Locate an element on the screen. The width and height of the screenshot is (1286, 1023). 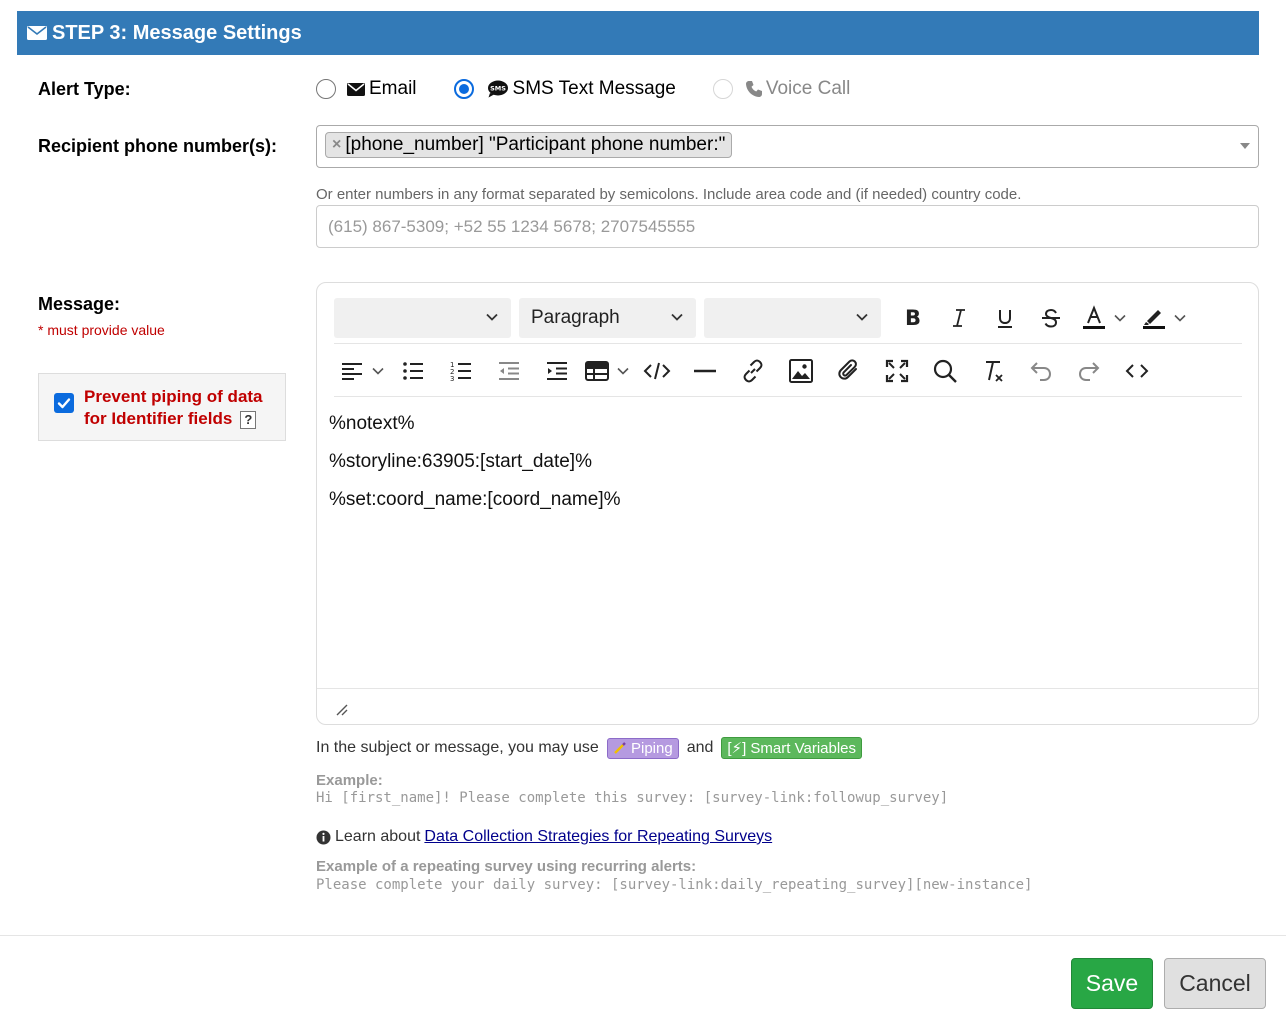
clear-formatting-button is located at coordinates (993, 371).